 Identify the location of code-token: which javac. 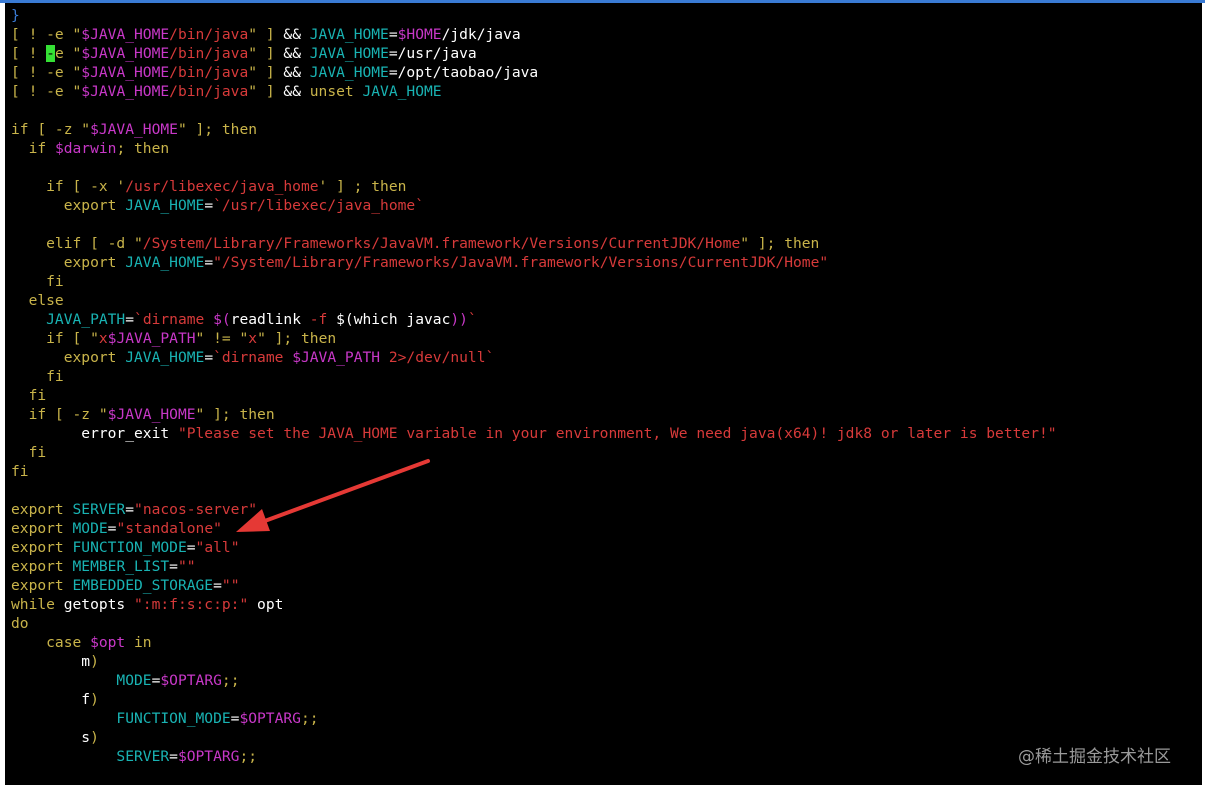
(402, 319).